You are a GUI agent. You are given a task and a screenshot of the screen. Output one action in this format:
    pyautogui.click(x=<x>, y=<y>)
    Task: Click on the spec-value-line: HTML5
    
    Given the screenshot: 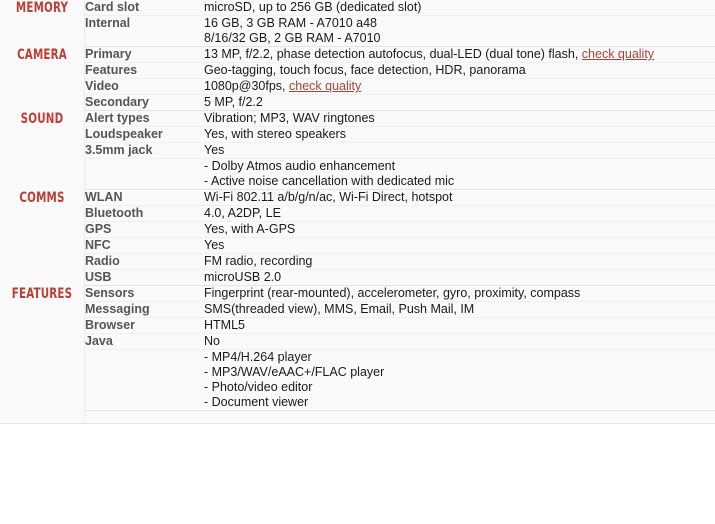 What is the action you would take?
    pyautogui.click(x=459, y=325)
    